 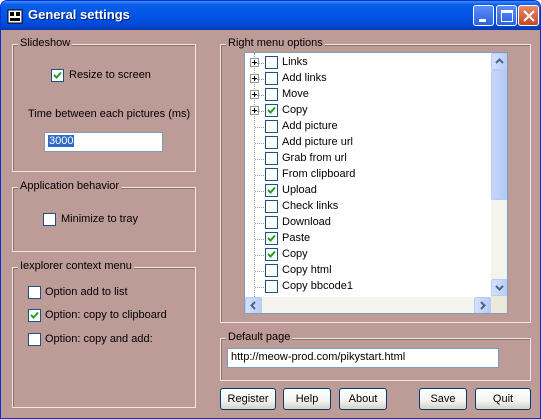 What do you see at coordinates (34, 339) in the screenshot?
I see `option-copy-and-add-checkbox` at bounding box center [34, 339].